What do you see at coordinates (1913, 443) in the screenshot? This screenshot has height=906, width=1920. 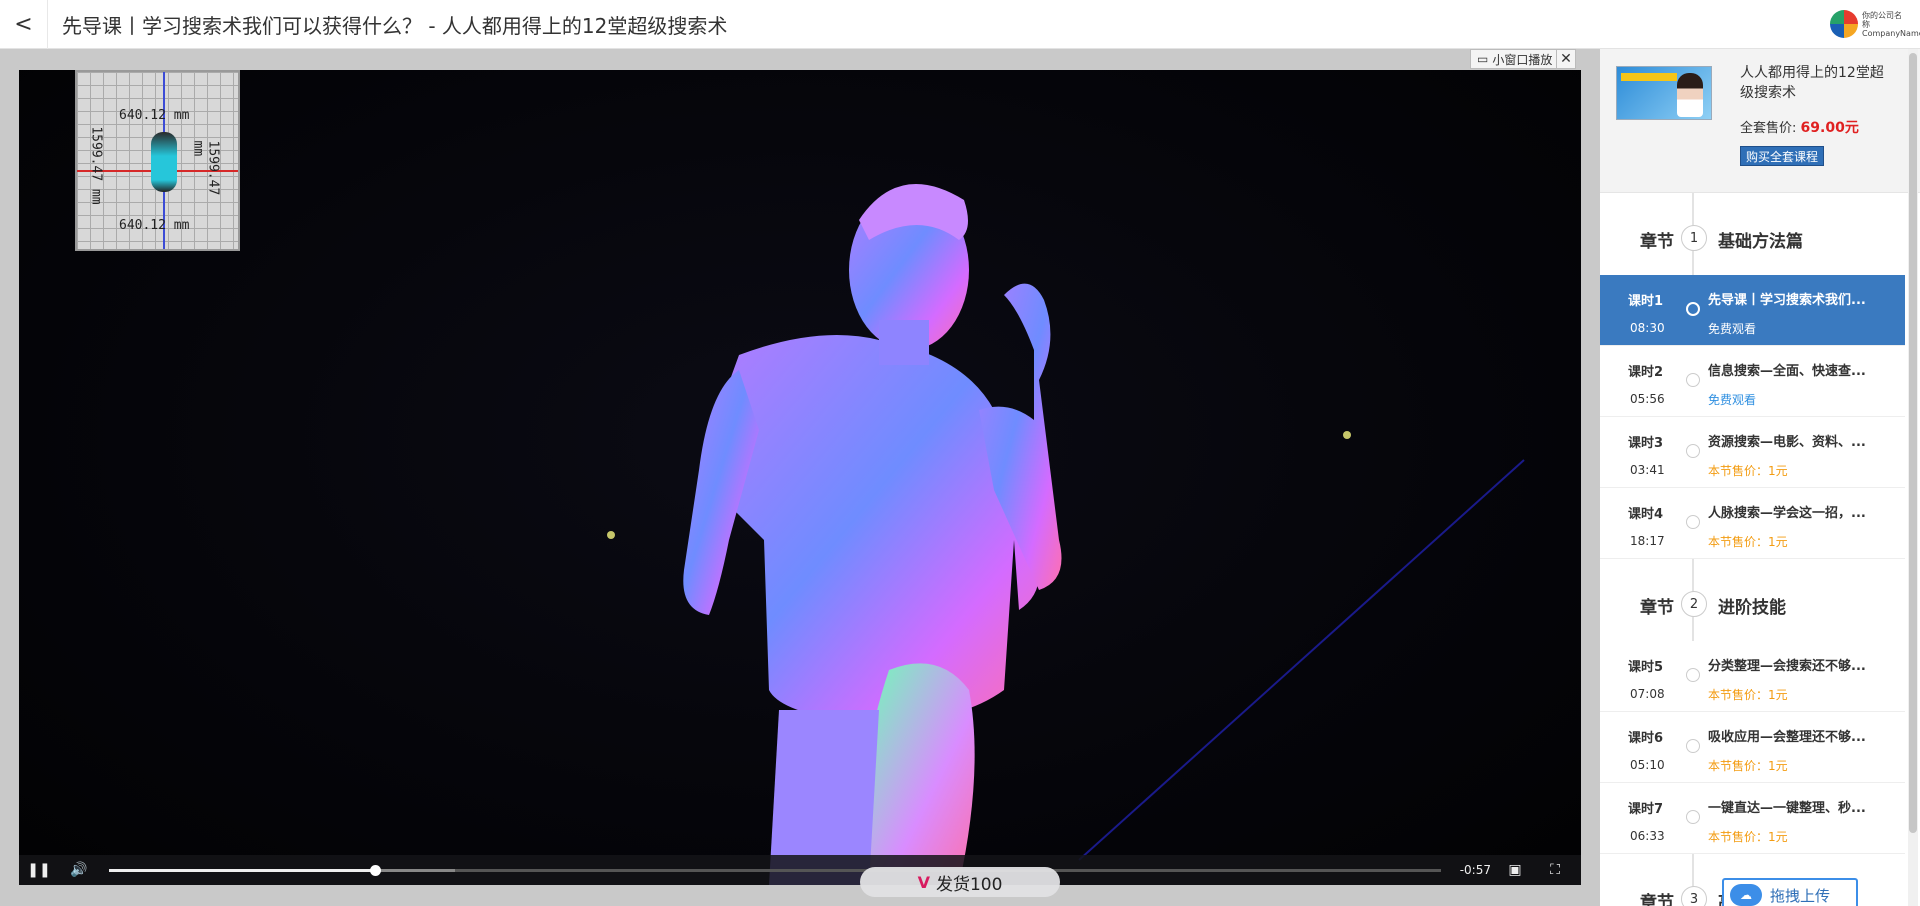 I see `scrollbar-thumb` at bounding box center [1913, 443].